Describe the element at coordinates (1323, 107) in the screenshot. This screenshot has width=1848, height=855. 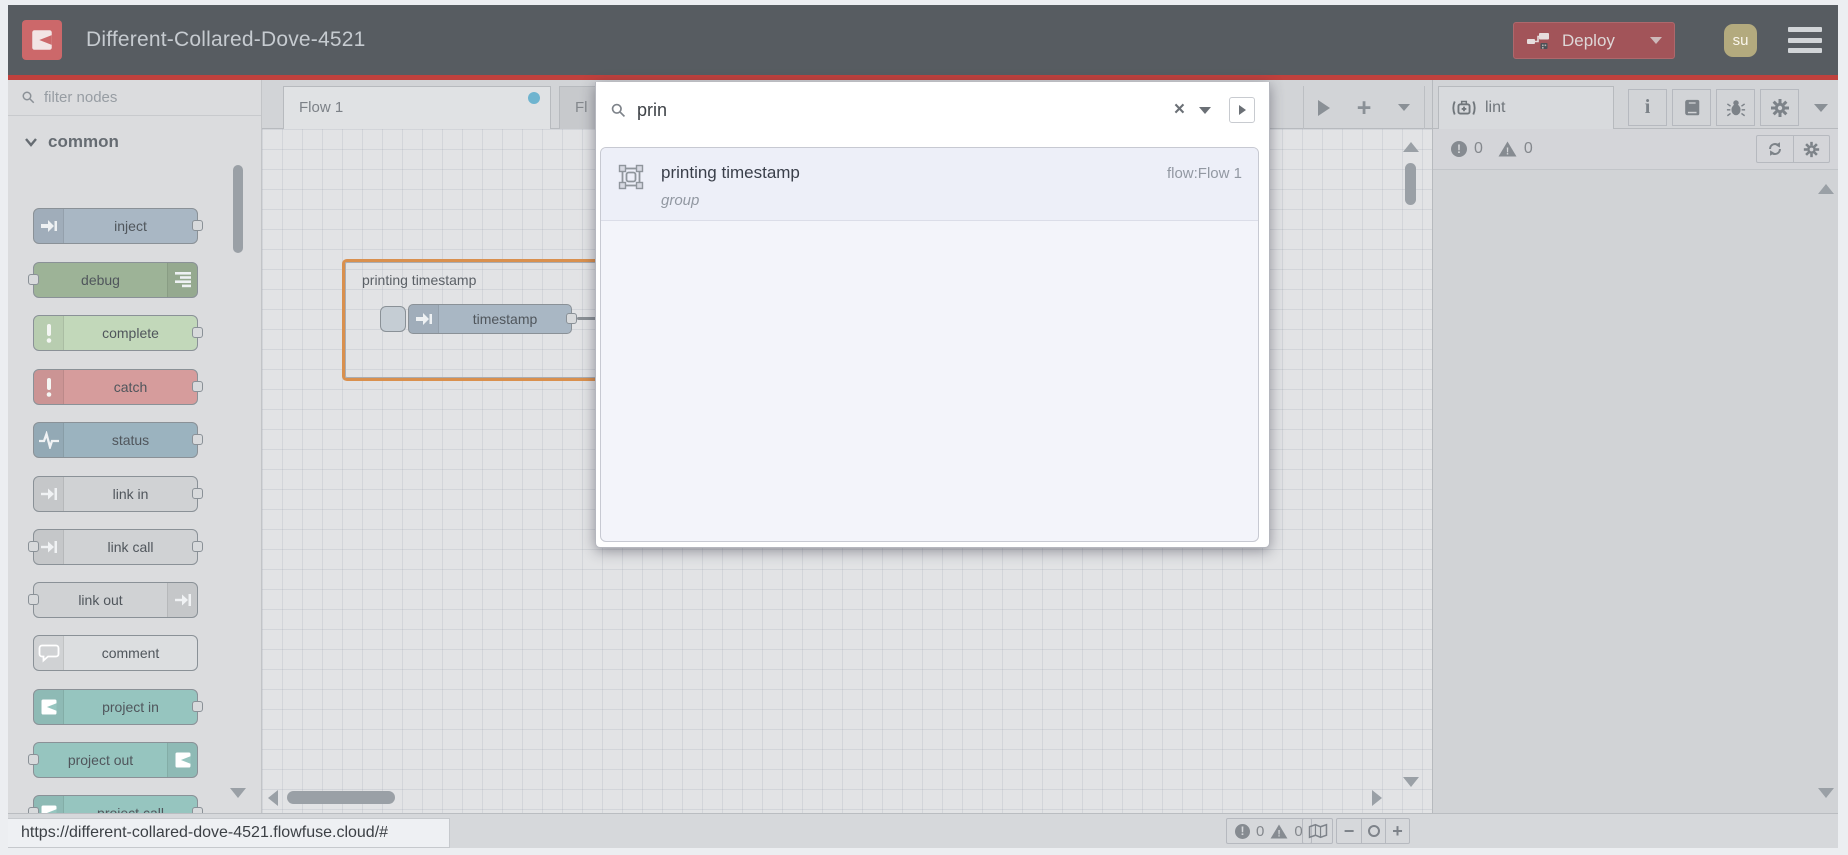
I see `tab-scroll-right-icon` at that location.